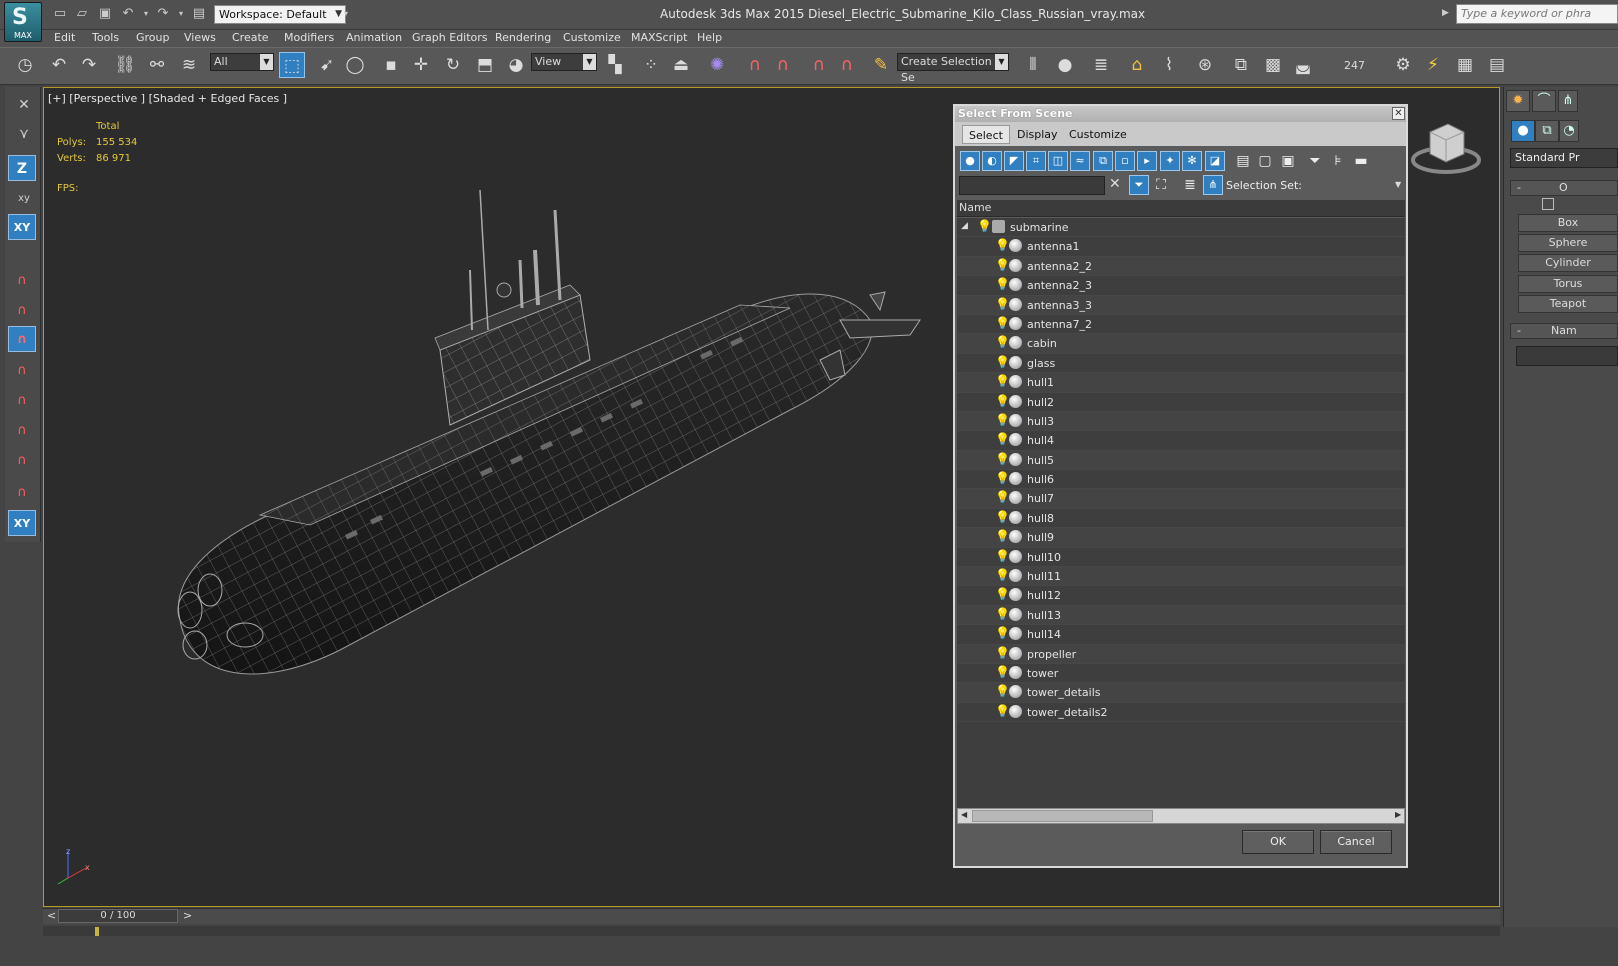 The image size is (1618, 966). Describe the element at coordinates (564, 62) in the screenshot. I see `reference-coordinate-dropdown: View ▼` at that location.